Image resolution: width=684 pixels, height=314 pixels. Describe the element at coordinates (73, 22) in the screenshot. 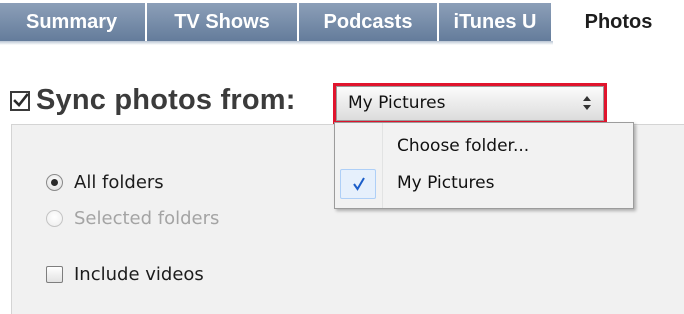

I see `tab-summary: Summary` at that location.